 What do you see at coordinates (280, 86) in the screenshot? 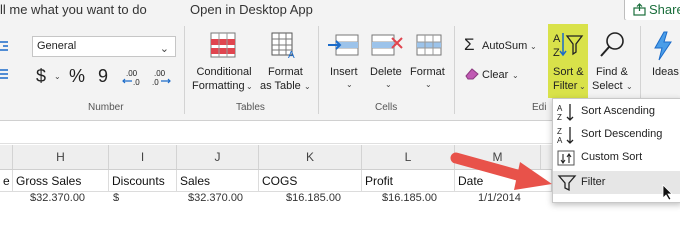
I see `format-as-table-label-2: as Table` at bounding box center [280, 86].